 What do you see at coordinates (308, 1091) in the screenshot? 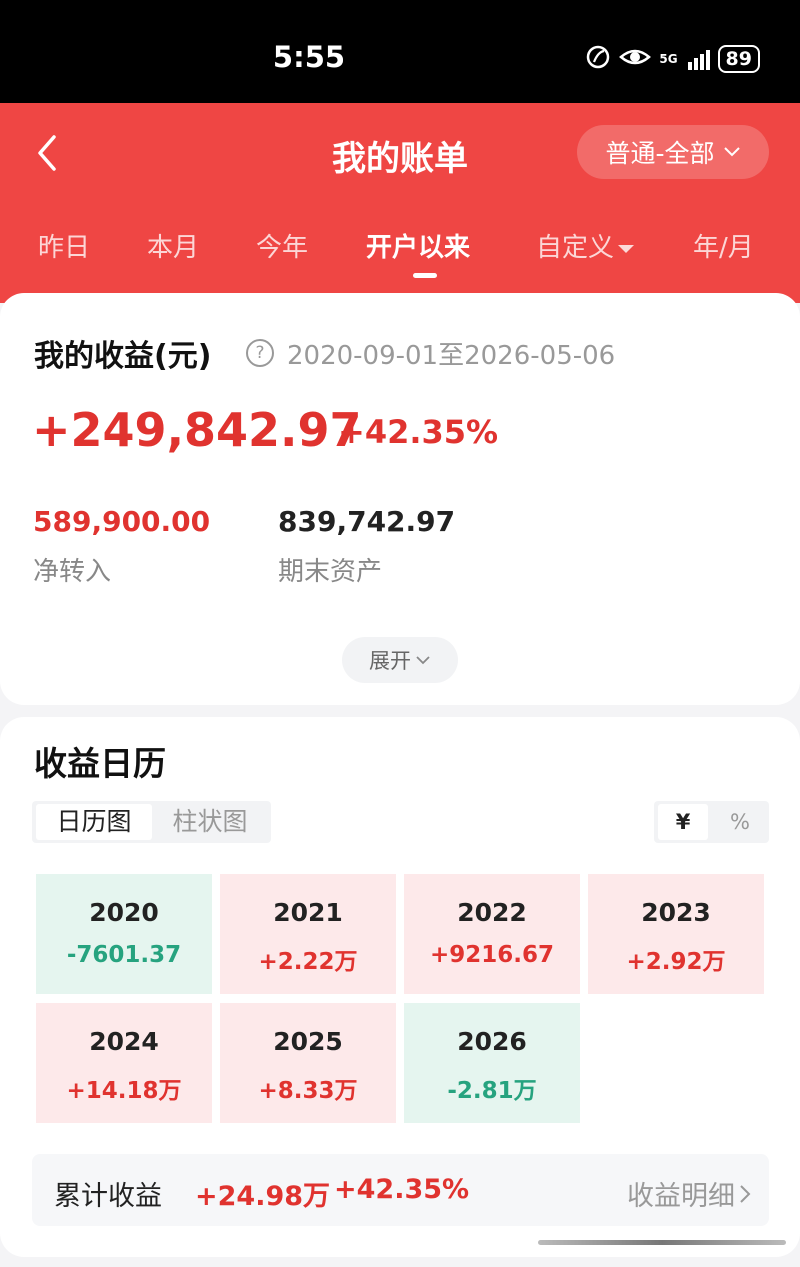
I see `cell-value: +8.33万` at bounding box center [308, 1091].